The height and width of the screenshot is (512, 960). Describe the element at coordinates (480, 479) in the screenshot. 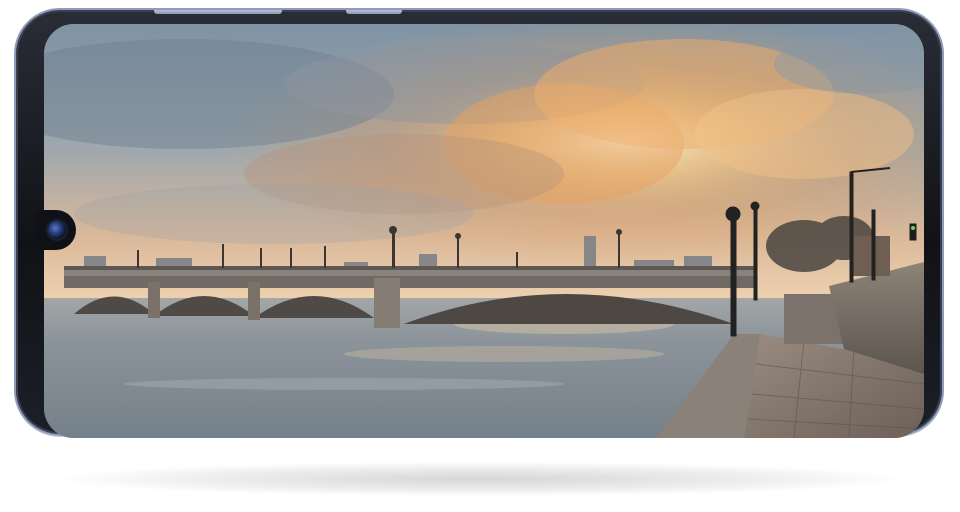

I see `floor-shadow` at that location.